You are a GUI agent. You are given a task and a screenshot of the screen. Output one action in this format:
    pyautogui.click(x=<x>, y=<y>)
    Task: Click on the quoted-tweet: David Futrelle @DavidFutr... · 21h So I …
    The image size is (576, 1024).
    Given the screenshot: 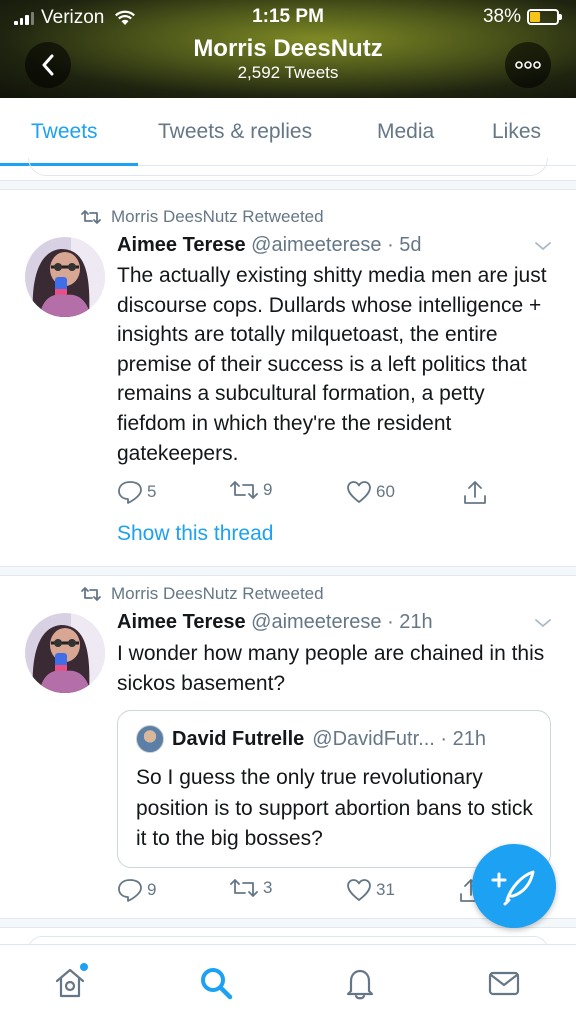 What is the action you would take?
    pyautogui.click(x=334, y=789)
    